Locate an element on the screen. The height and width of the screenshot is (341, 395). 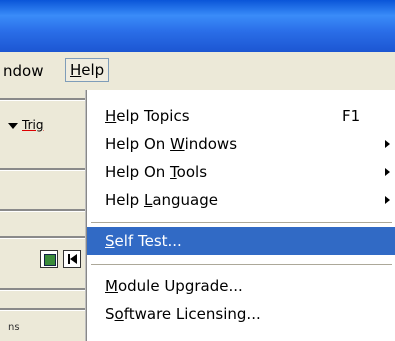
calculator-icon is located at coordinates (50, 260).